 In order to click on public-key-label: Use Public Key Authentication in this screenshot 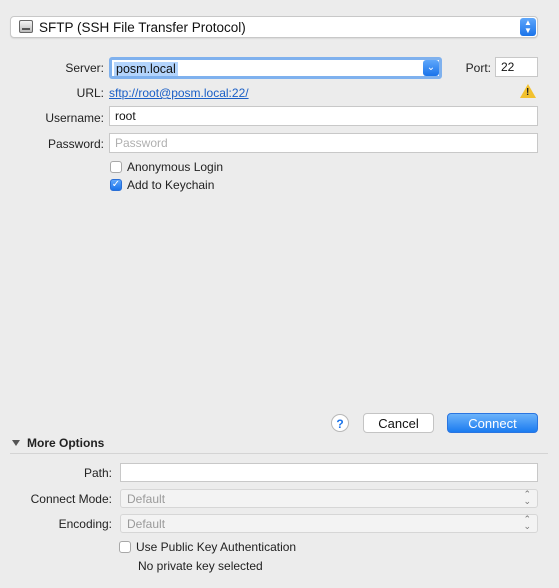, I will do `click(216, 547)`.